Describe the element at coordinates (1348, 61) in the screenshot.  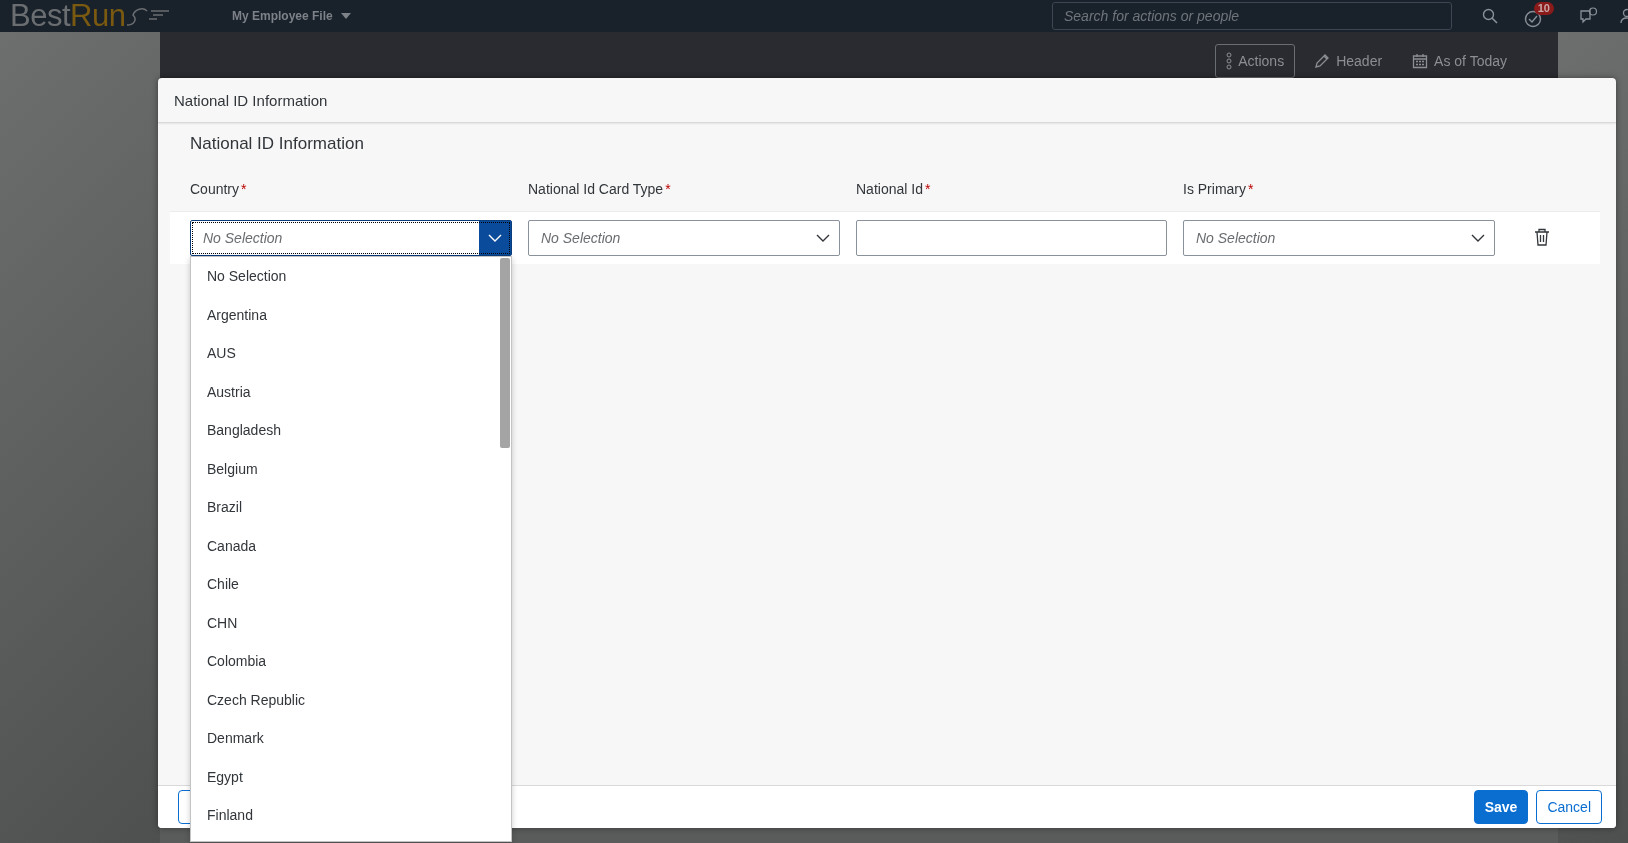
I see `header-action-button: Header` at that location.